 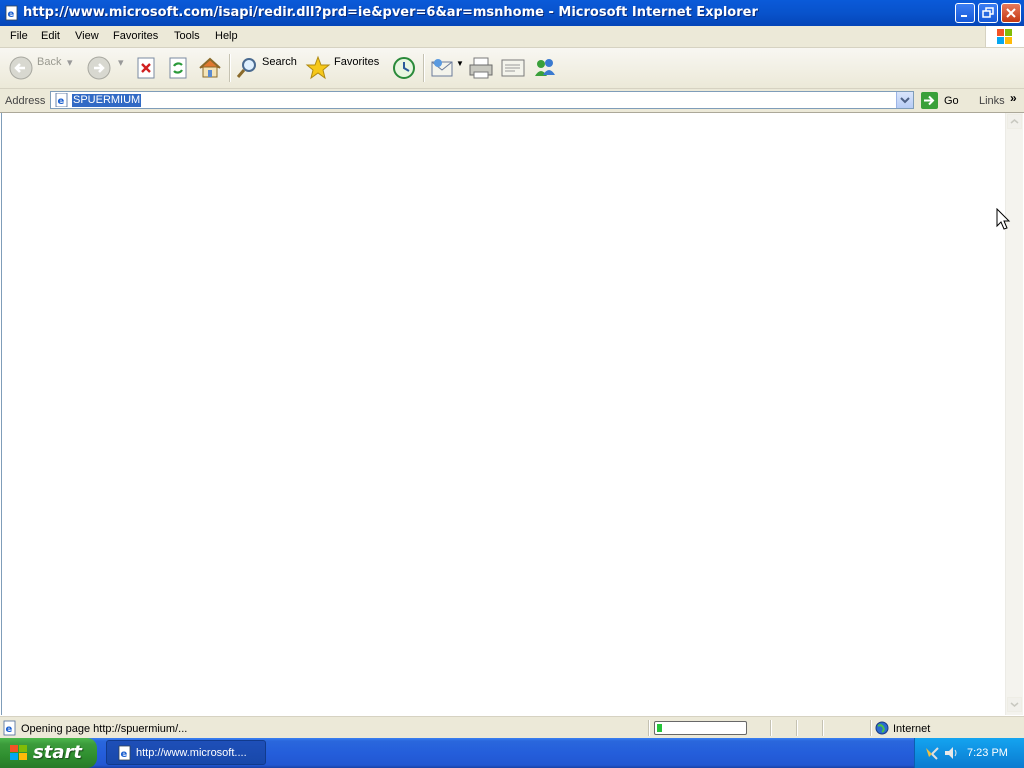 I want to click on address-bar: Address e SPUERMIUM Go Links », so click(x=512, y=101).